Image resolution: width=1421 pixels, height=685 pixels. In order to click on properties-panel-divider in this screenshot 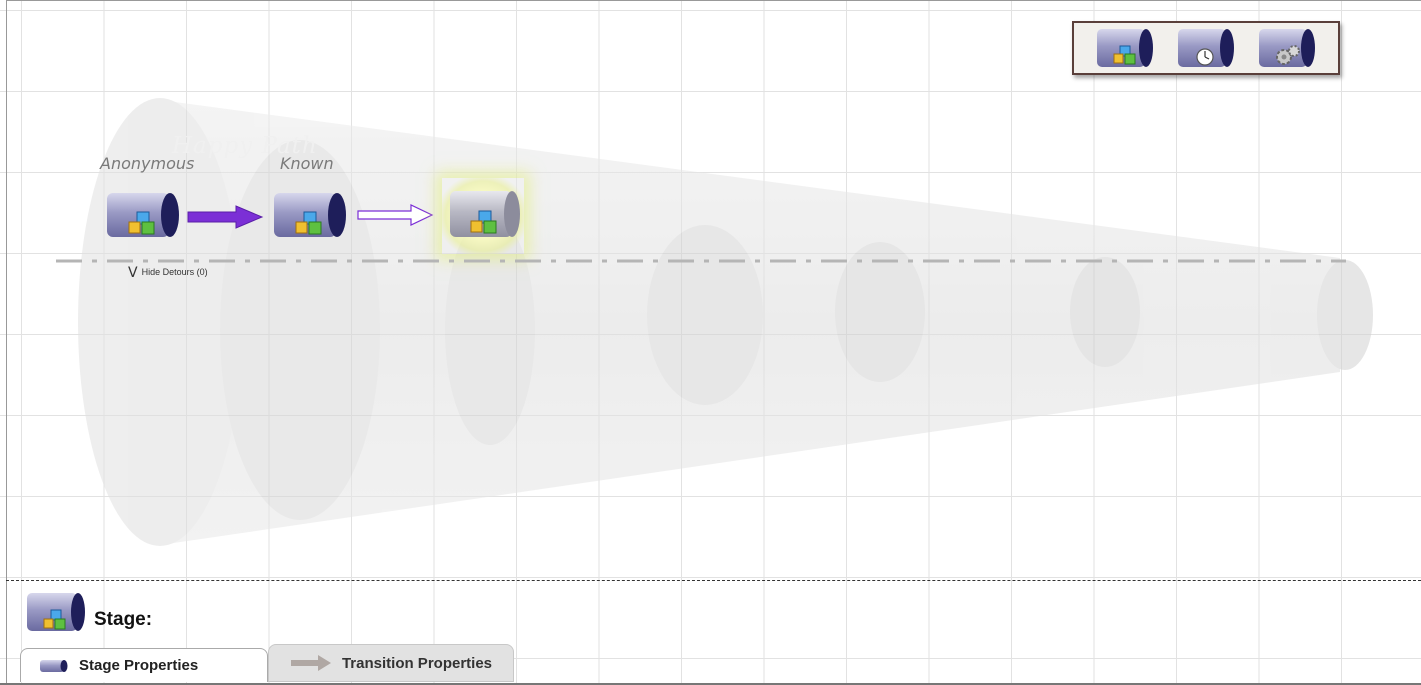, I will do `click(713, 580)`.